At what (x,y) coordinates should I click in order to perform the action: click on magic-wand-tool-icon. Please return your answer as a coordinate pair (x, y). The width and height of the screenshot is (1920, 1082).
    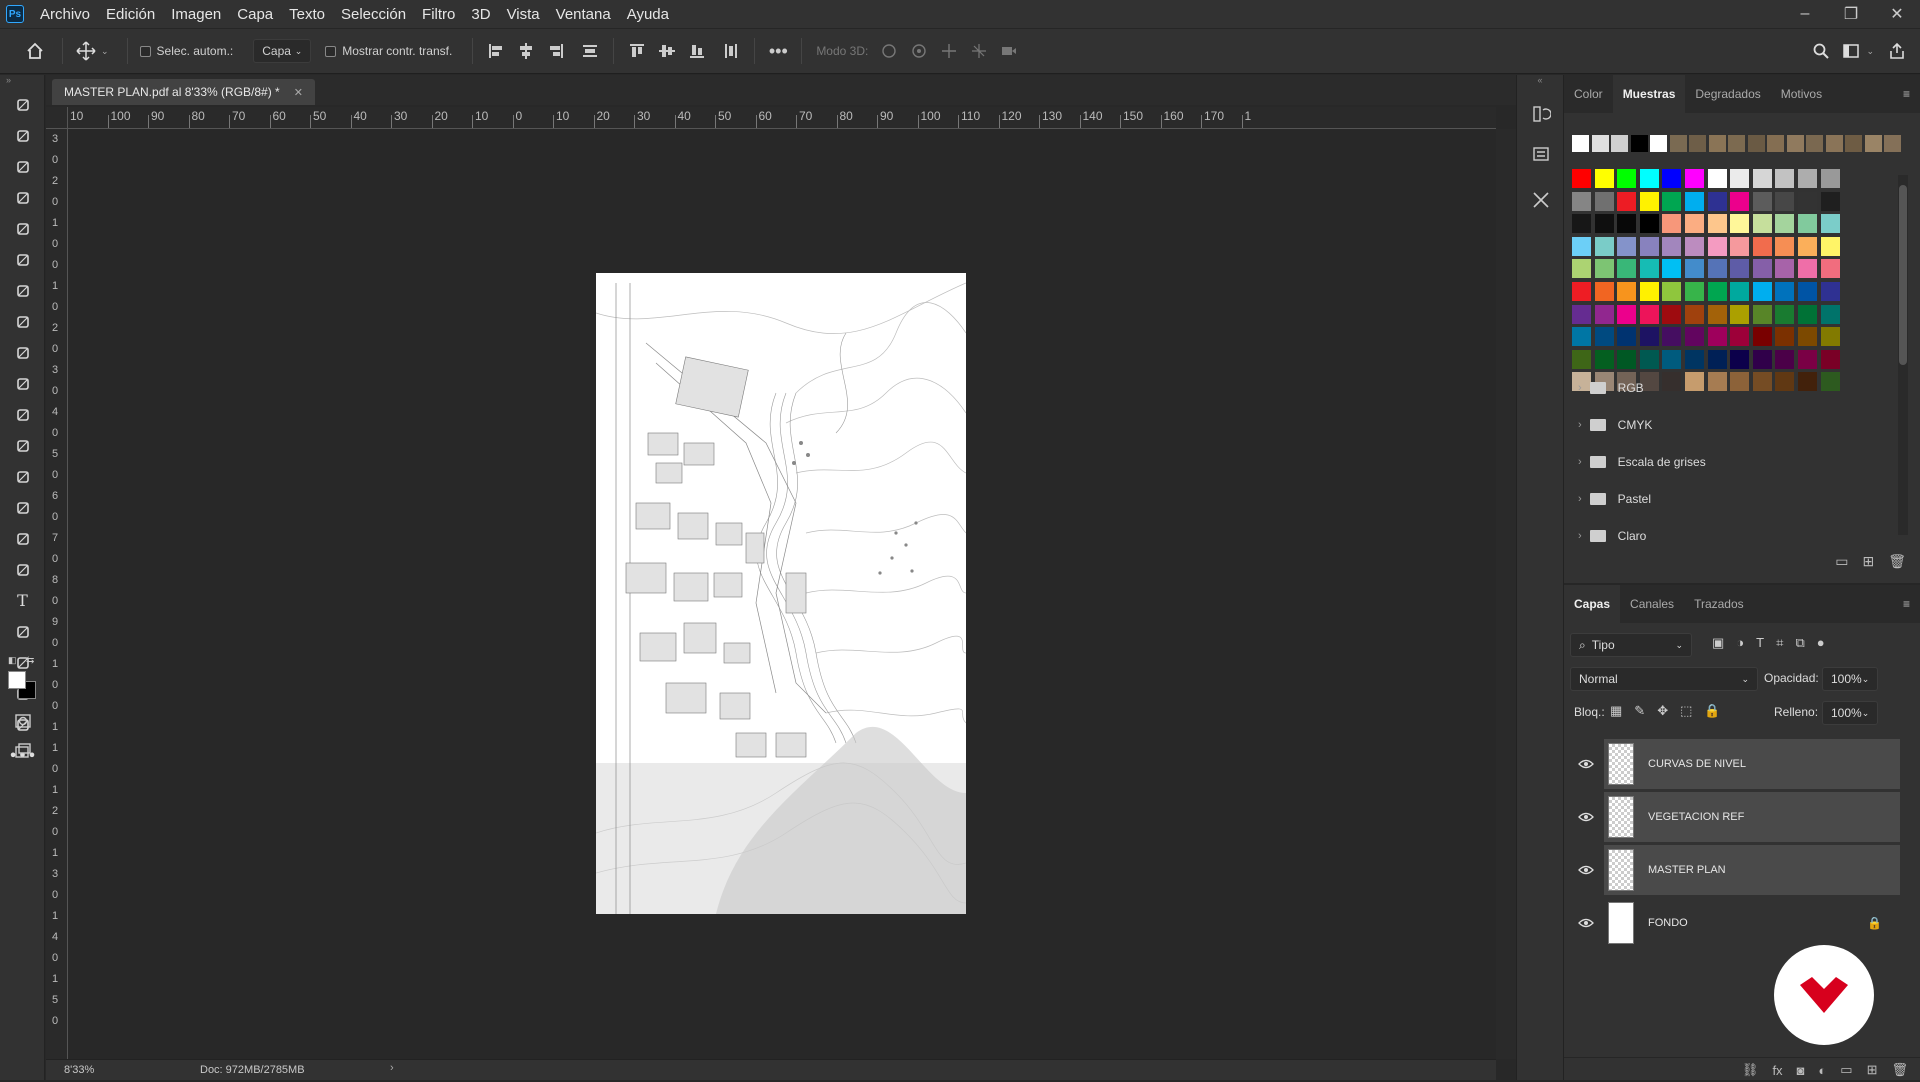
    Looking at the image, I should click on (22, 197).